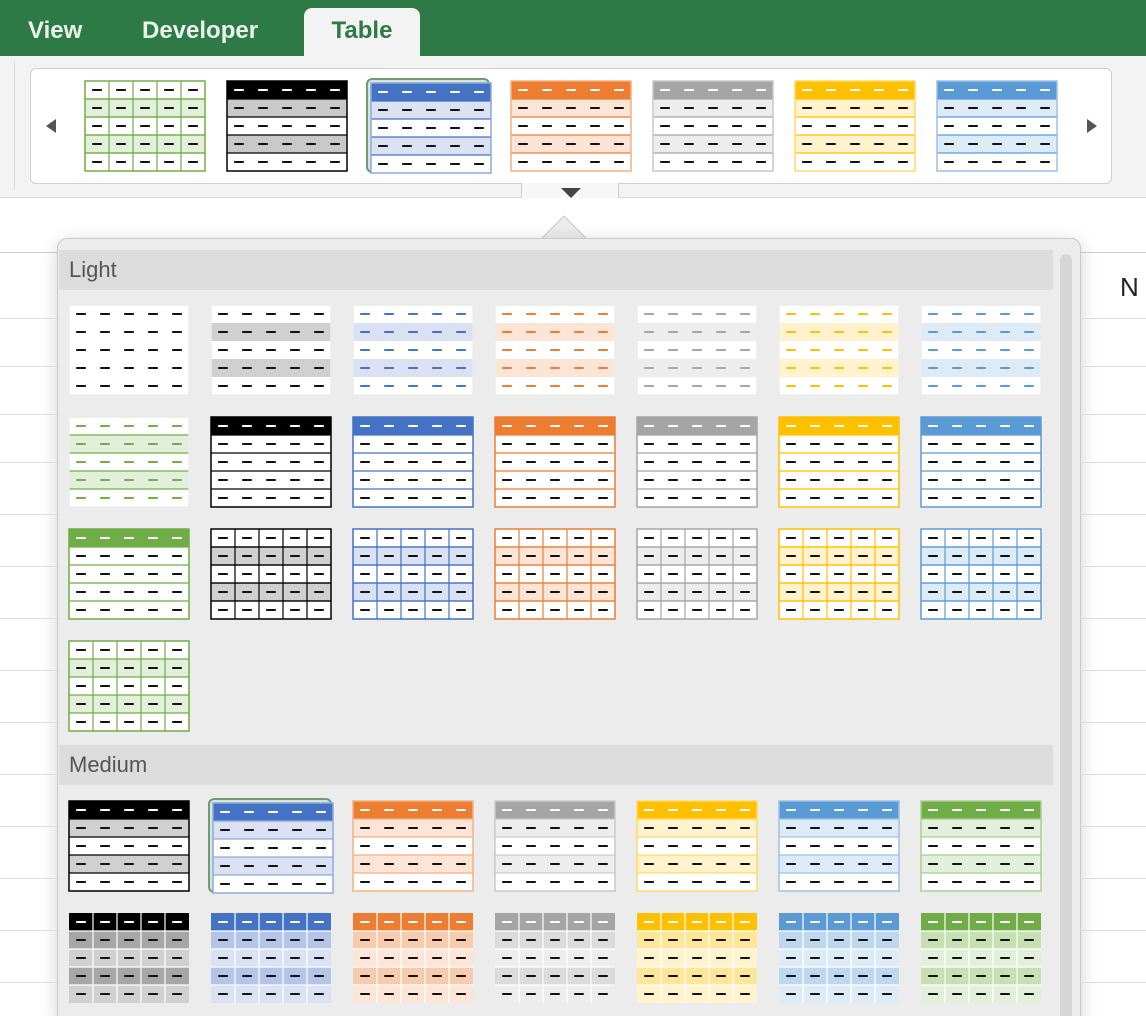  What do you see at coordinates (1066, 635) in the screenshot?
I see `dropdown-scrollbar` at bounding box center [1066, 635].